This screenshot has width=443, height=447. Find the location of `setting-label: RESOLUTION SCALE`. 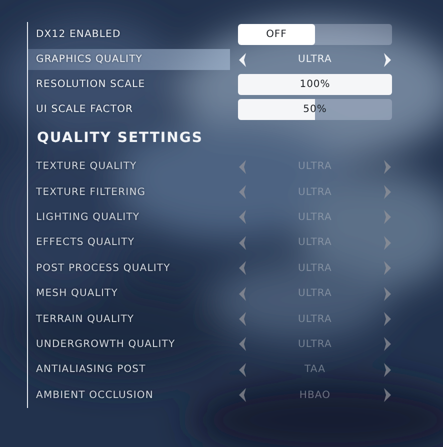

setting-label: RESOLUTION SCALE is located at coordinates (129, 84).